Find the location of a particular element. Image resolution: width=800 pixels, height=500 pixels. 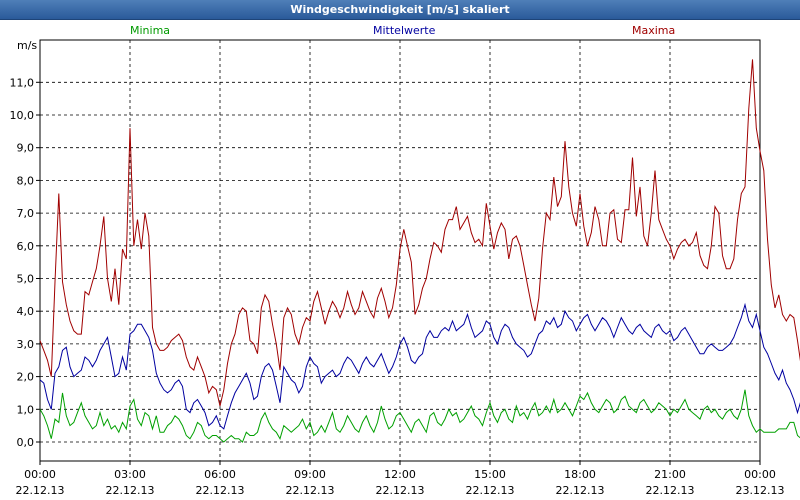

y-tick-label: 0,0 is located at coordinates (26, 442).